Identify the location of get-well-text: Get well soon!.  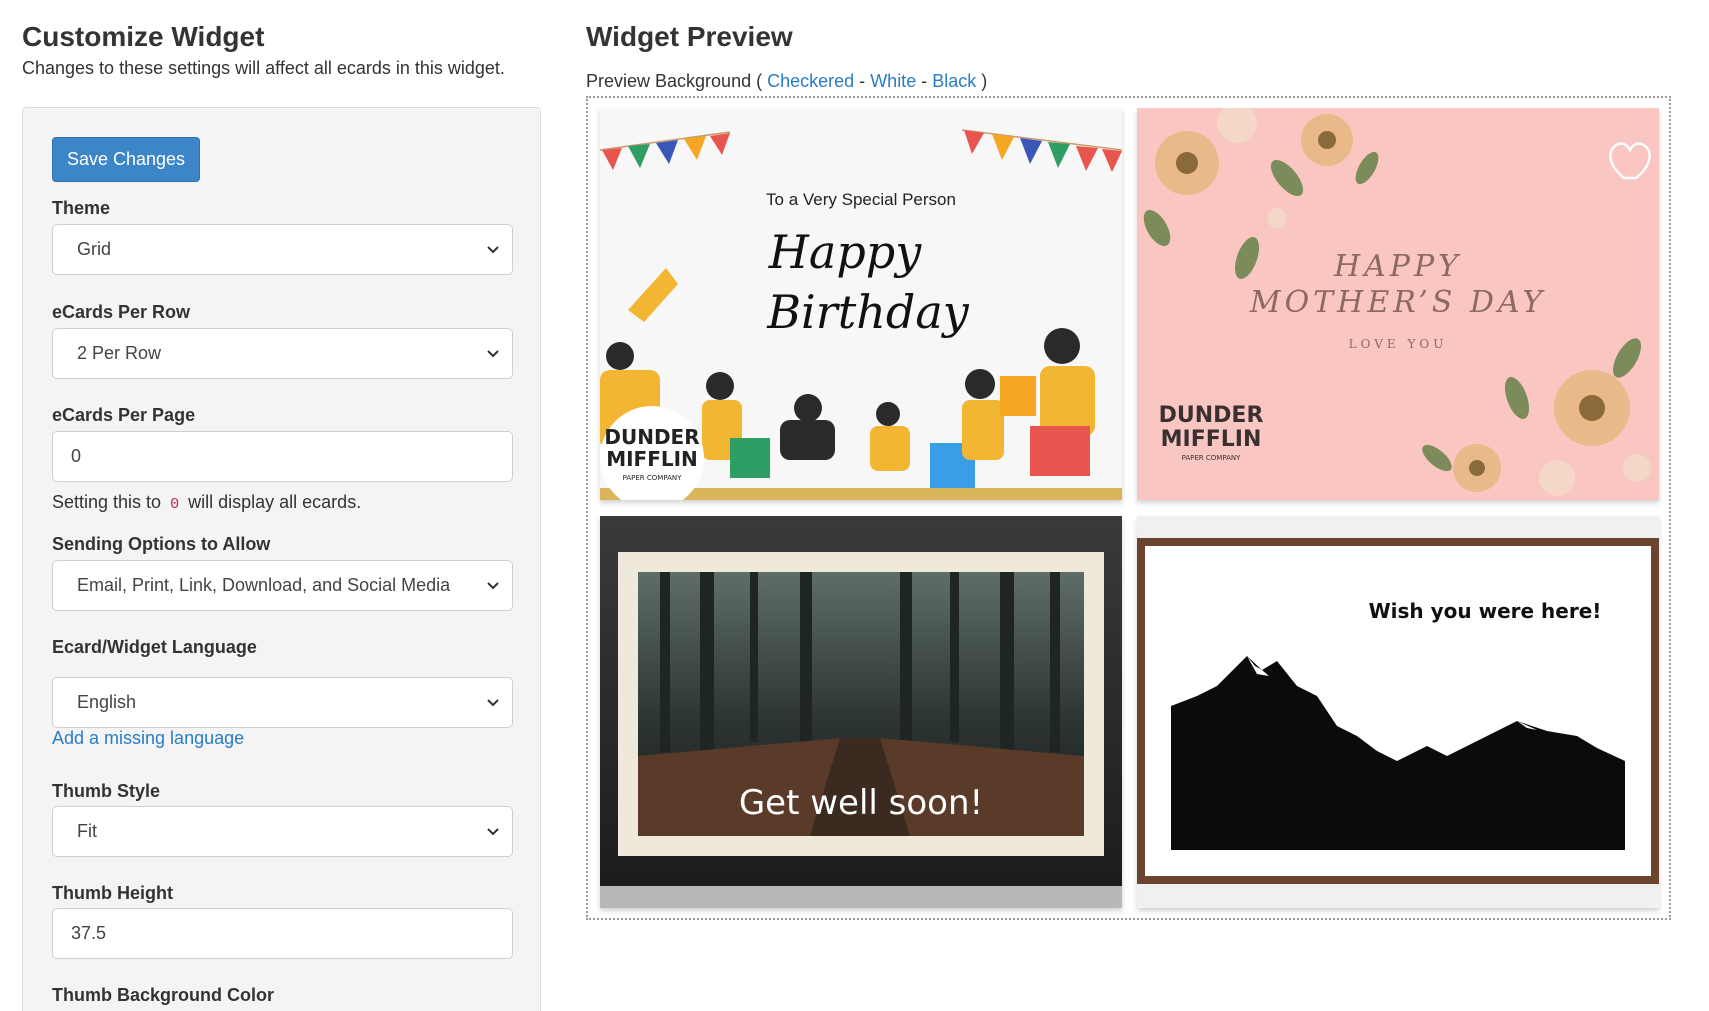
(861, 803).